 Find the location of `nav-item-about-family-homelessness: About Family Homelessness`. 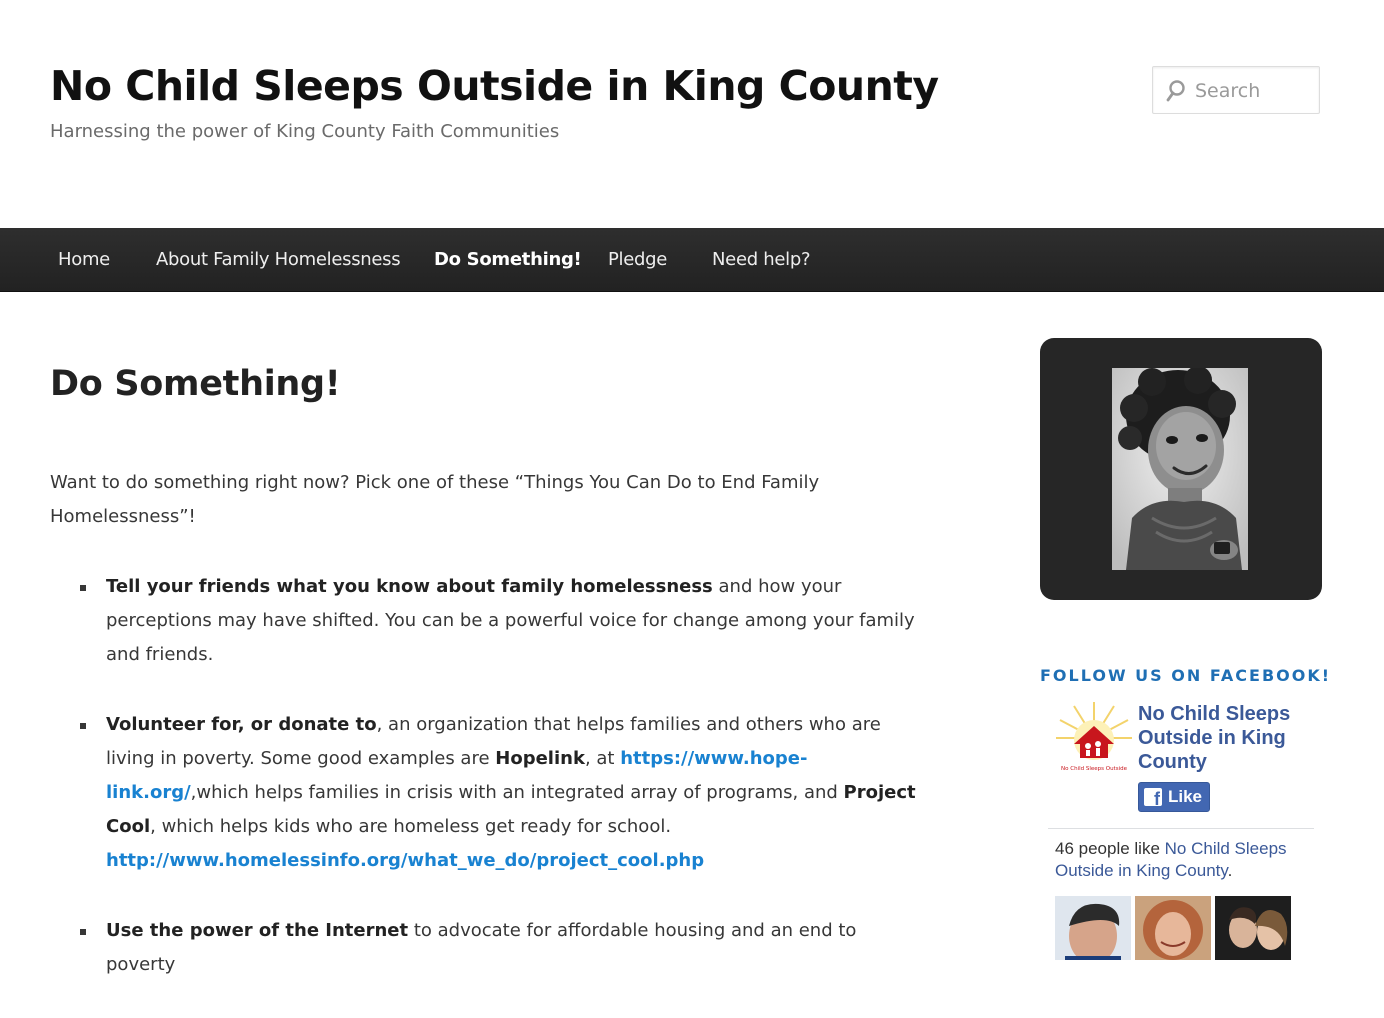

nav-item-about-family-homelessness: About Family Homelessness is located at coordinates (278, 259).